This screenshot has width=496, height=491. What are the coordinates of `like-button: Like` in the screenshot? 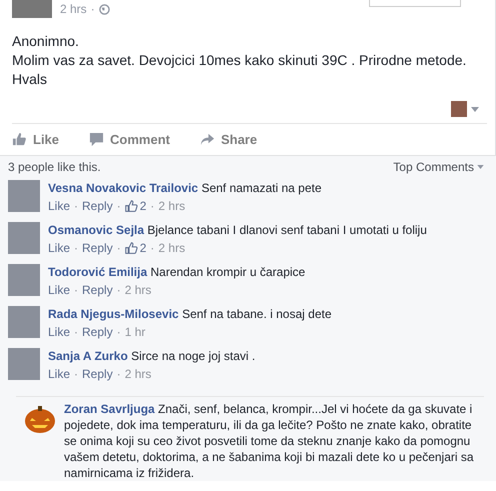 It's located at (36, 139).